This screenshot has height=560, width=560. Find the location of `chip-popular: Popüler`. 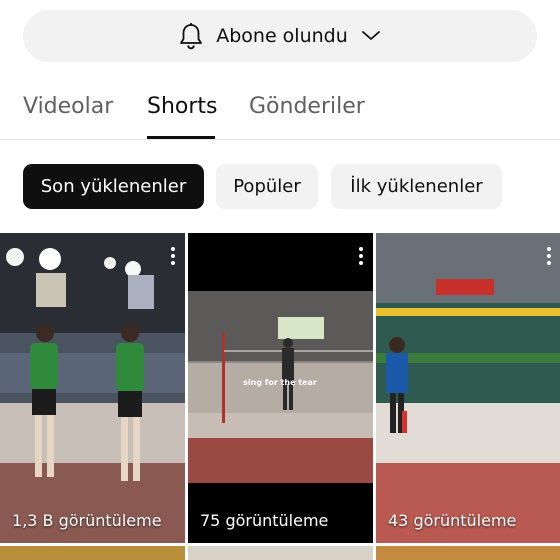

chip-popular: Popüler is located at coordinates (267, 186).